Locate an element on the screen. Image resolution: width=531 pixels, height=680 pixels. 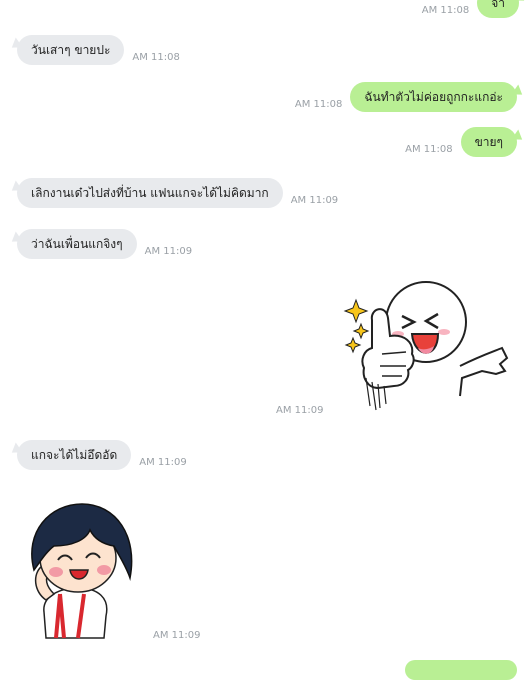
smiling-girl-character-icon is located at coordinates (82, 571).